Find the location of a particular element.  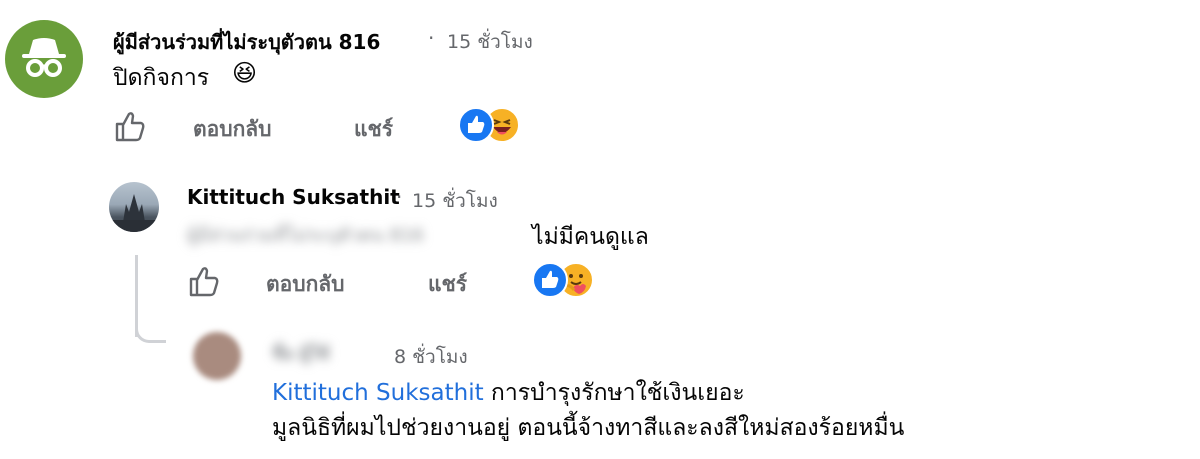

comment-text: การบำรุงรักษาใช้เงินเยอะ is located at coordinates (617, 393).